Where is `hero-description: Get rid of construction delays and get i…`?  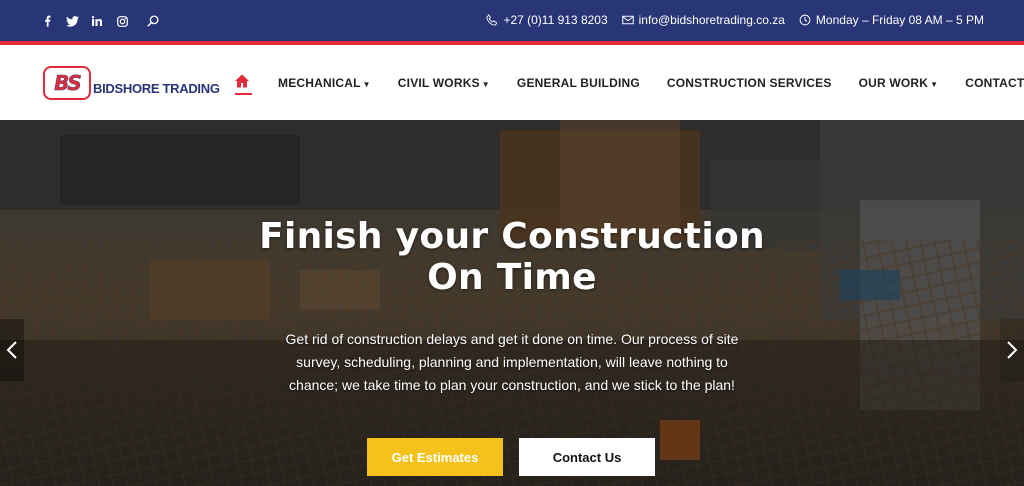 hero-description: Get rid of construction delays and get i… is located at coordinates (512, 362).